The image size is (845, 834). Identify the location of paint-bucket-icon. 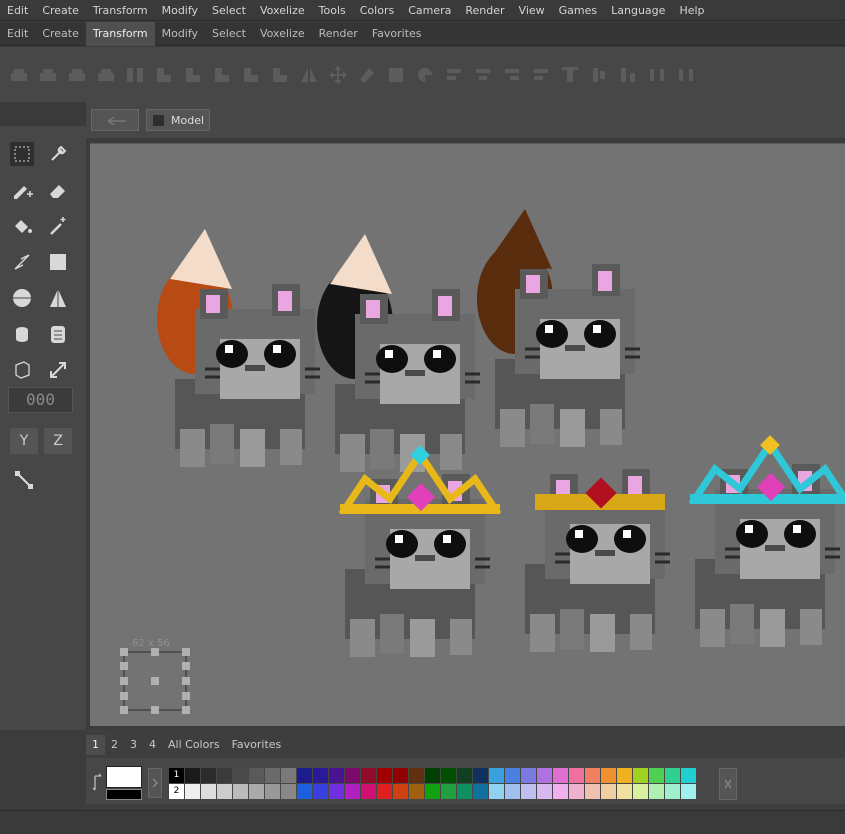
(22, 226).